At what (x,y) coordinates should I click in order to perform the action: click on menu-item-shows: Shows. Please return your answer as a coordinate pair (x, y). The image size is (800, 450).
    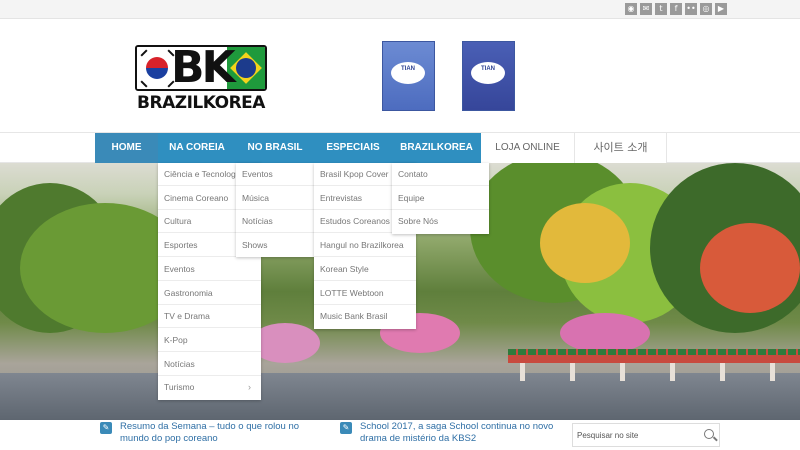
    Looking at the image, I should click on (275, 245).